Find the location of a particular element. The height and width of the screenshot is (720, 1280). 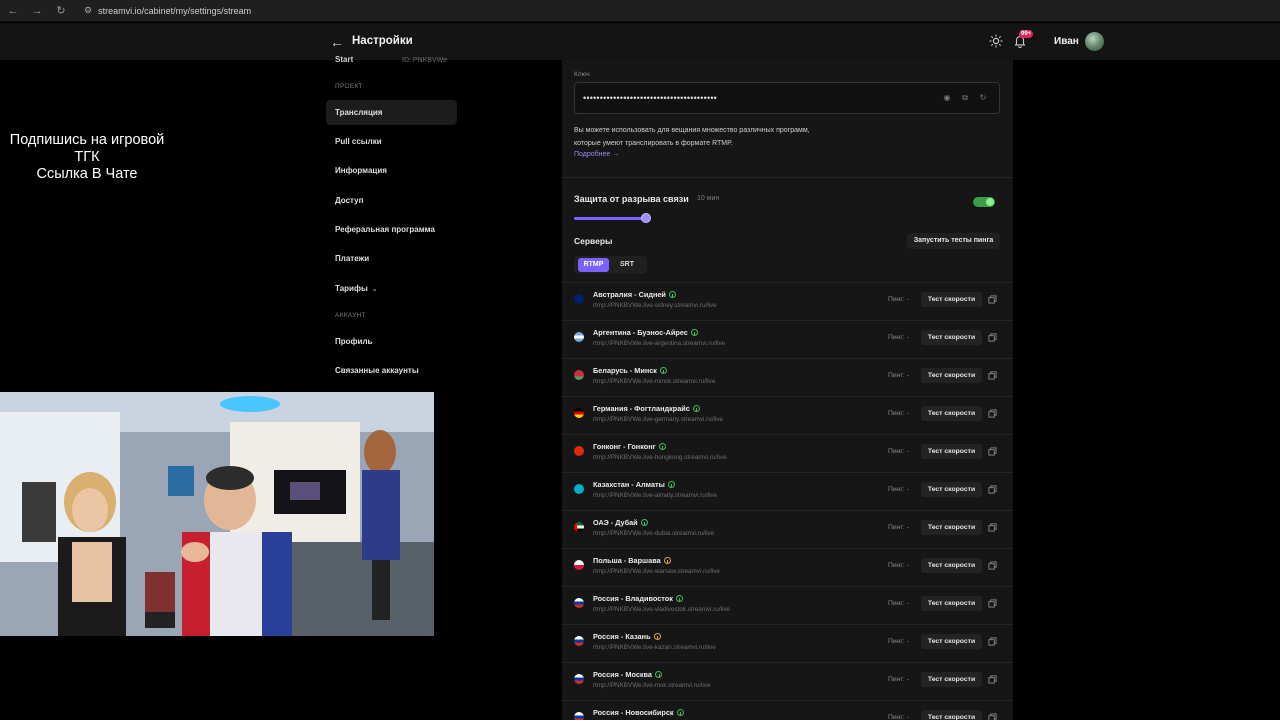

server-name: ОАЭ - Дубай is located at coordinates (620, 522).